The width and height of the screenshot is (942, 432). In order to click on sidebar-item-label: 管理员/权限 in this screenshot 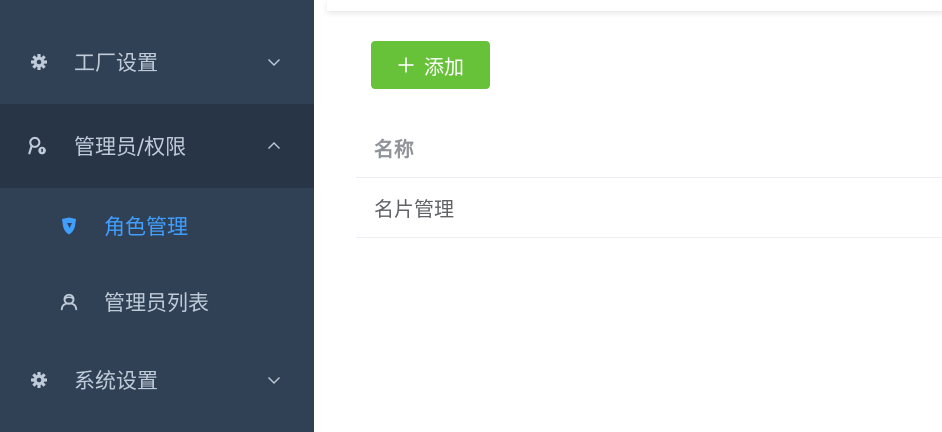, I will do `click(130, 147)`.